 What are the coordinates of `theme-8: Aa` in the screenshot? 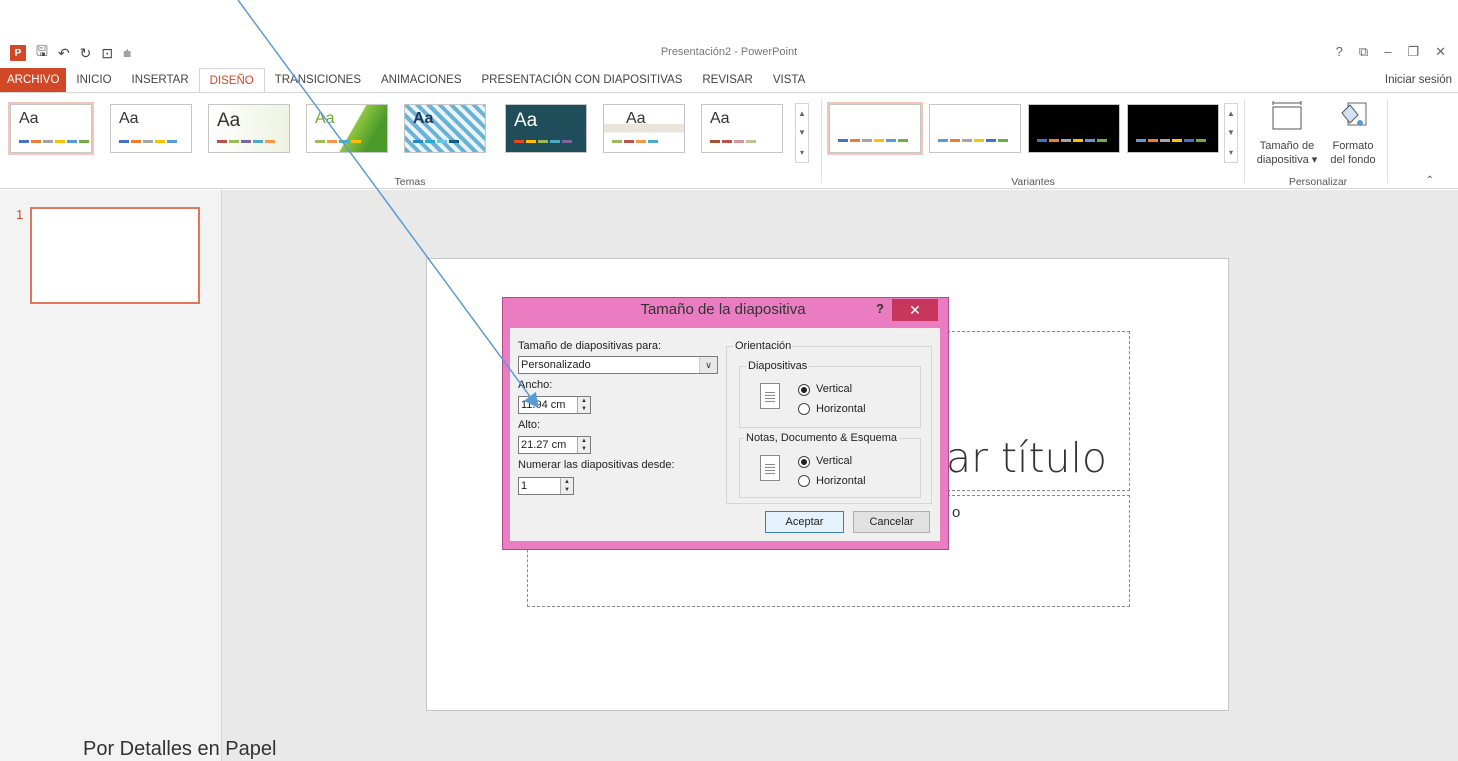 It's located at (742, 128).